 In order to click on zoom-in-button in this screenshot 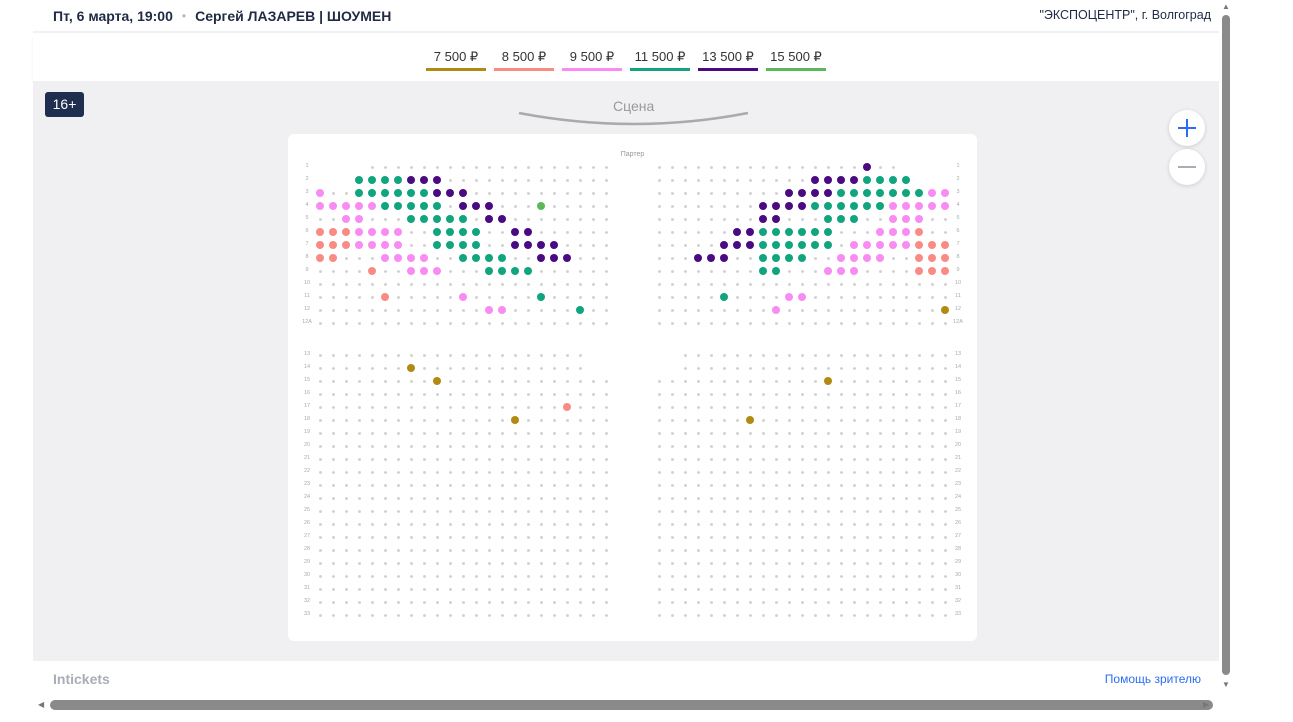, I will do `click(1187, 128)`.